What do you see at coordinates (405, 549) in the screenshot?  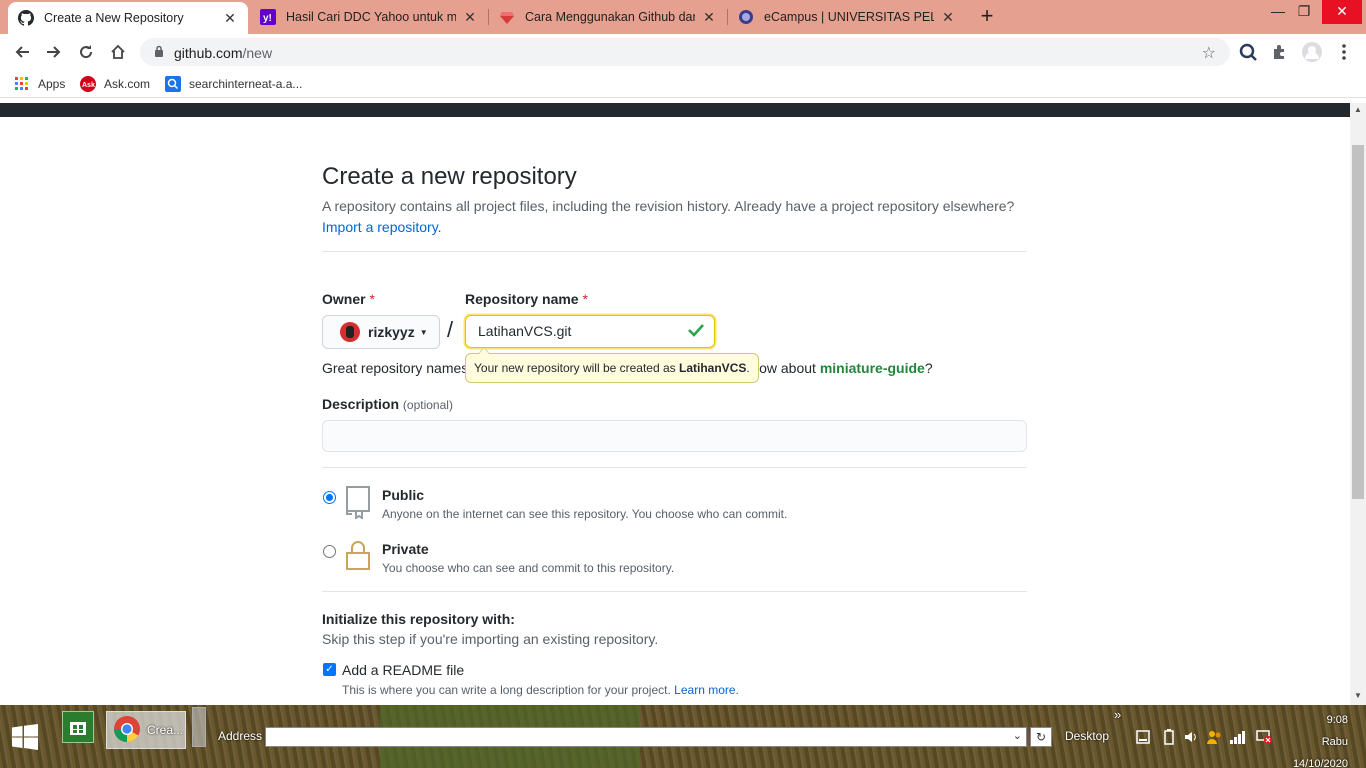 I see `private-title: Private` at bounding box center [405, 549].